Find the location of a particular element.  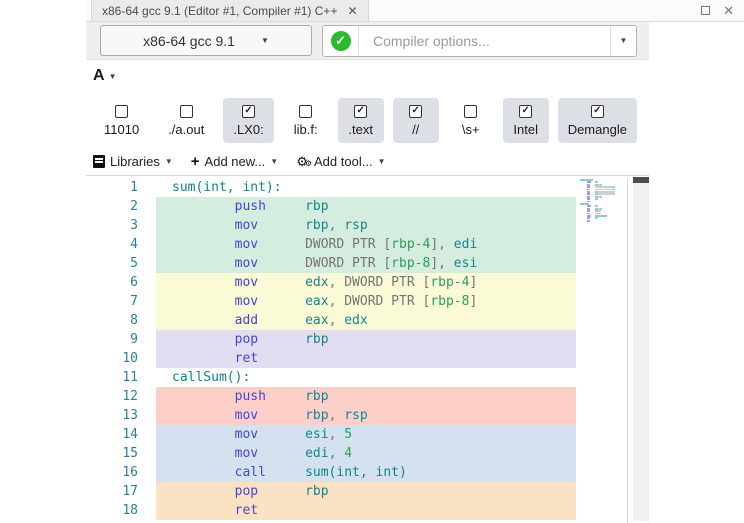

compiler-options-group: ✓ ▼ is located at coordinates (479, 41).